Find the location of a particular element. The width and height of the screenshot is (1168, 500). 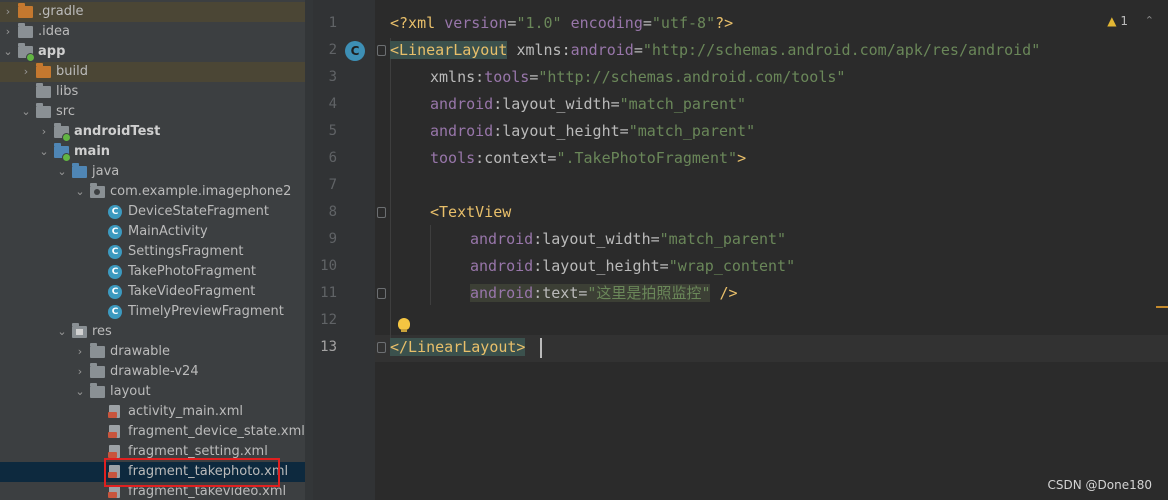

watermark: CSDN @Done180 is located at coordinates (1099, 485).